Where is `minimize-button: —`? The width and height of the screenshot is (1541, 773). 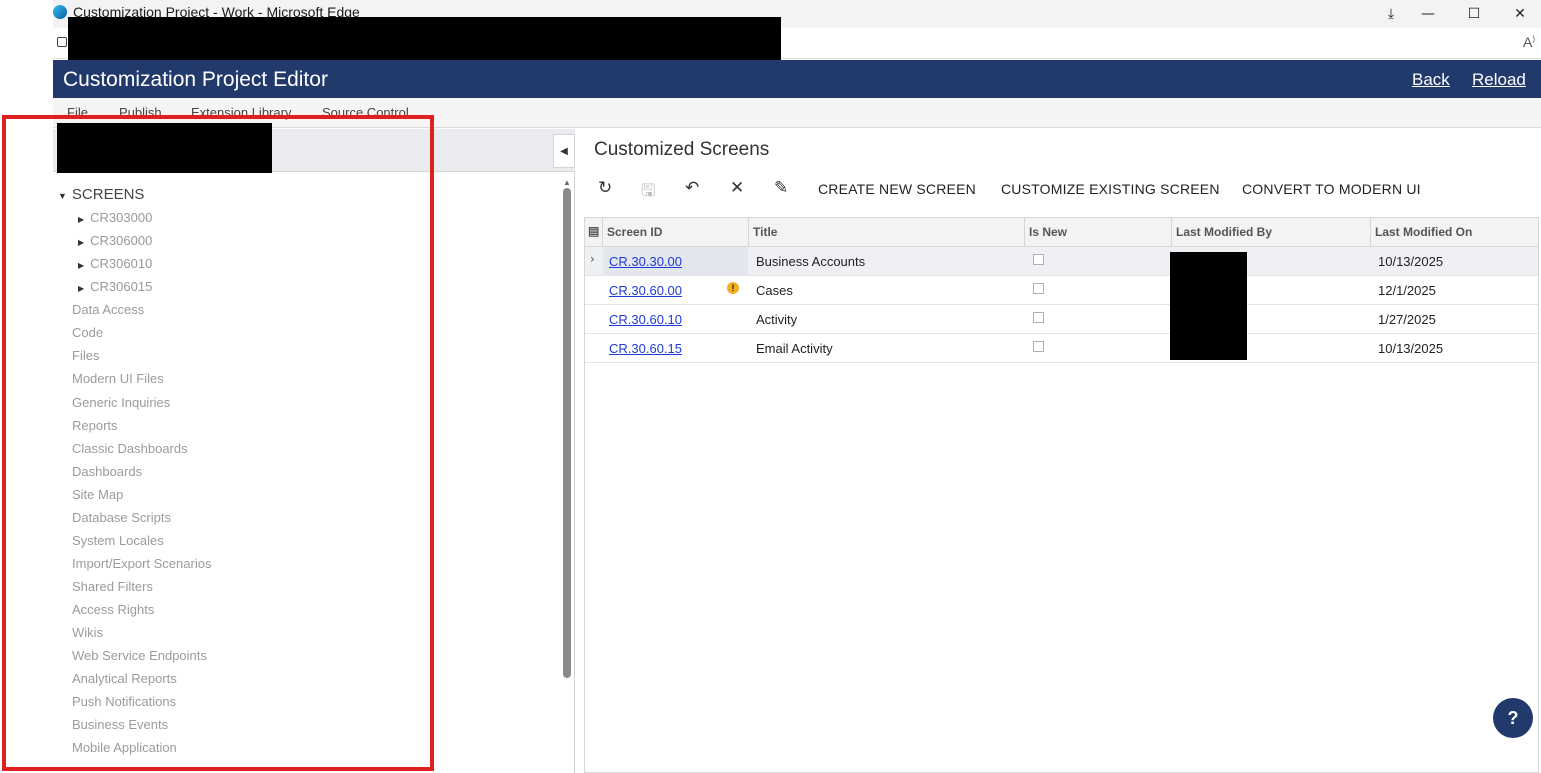 minimize-button: — is located at coordinates (1428, 14).